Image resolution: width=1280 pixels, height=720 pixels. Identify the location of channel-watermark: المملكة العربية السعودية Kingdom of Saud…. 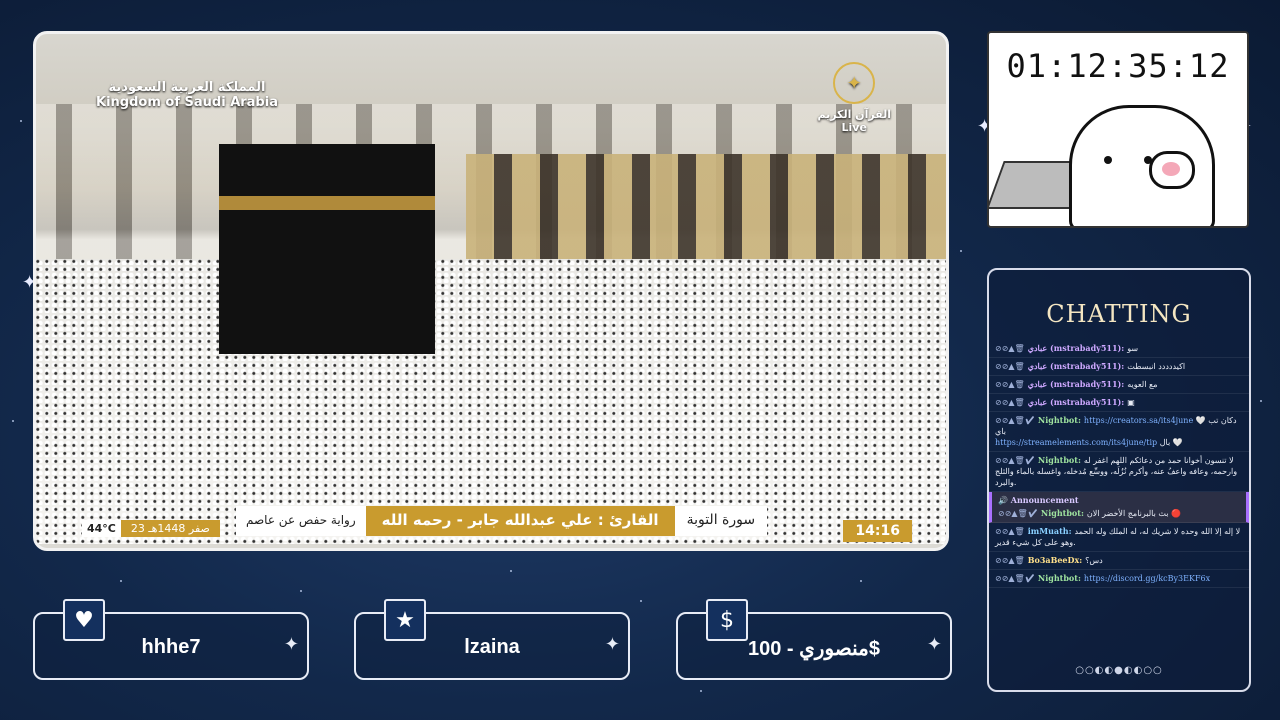
(187, 95).